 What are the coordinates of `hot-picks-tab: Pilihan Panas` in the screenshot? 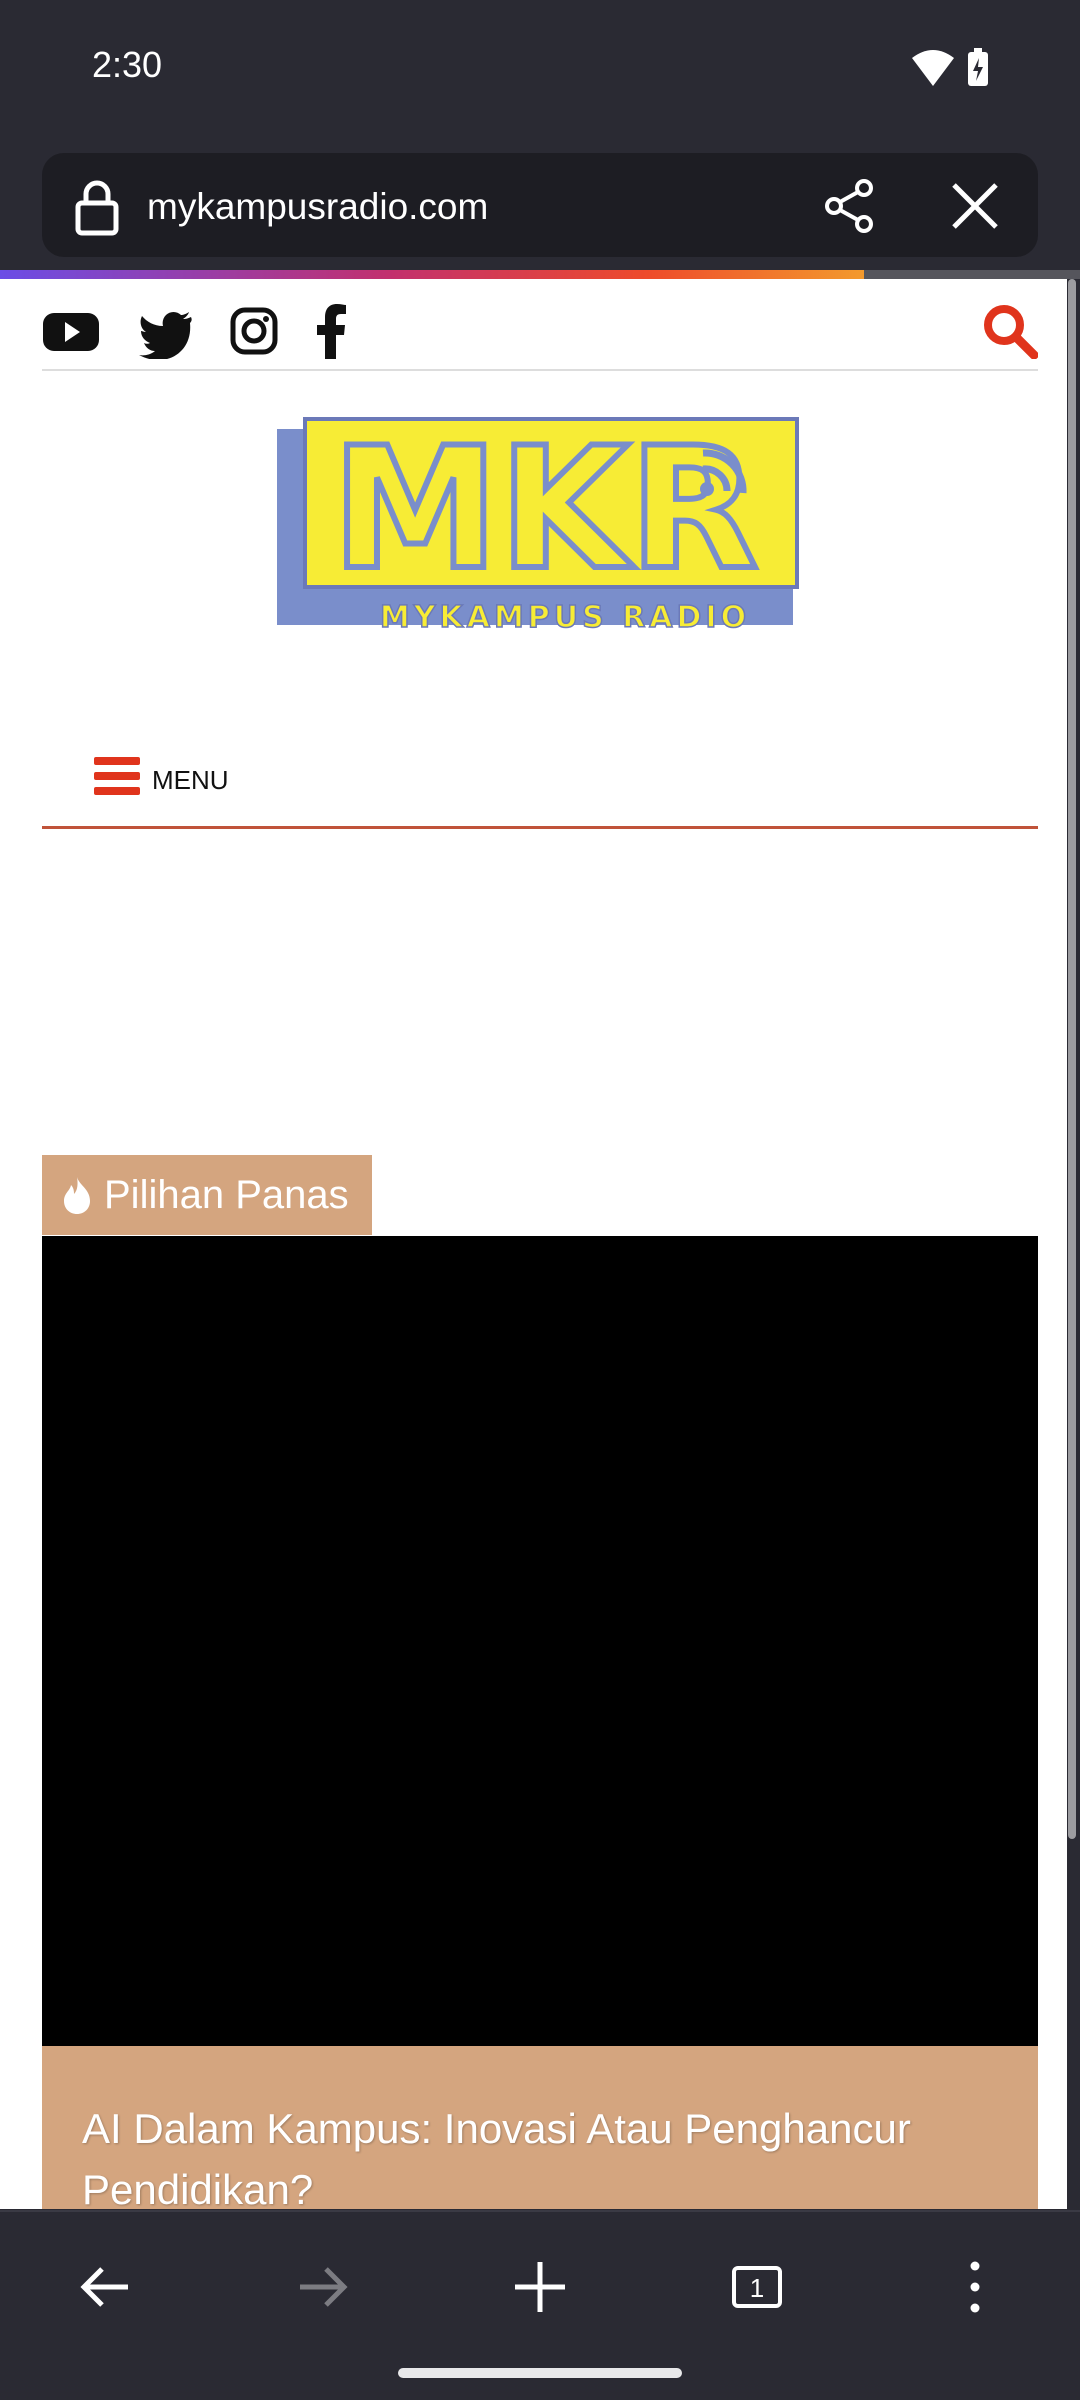 It's located at (207, 1195).